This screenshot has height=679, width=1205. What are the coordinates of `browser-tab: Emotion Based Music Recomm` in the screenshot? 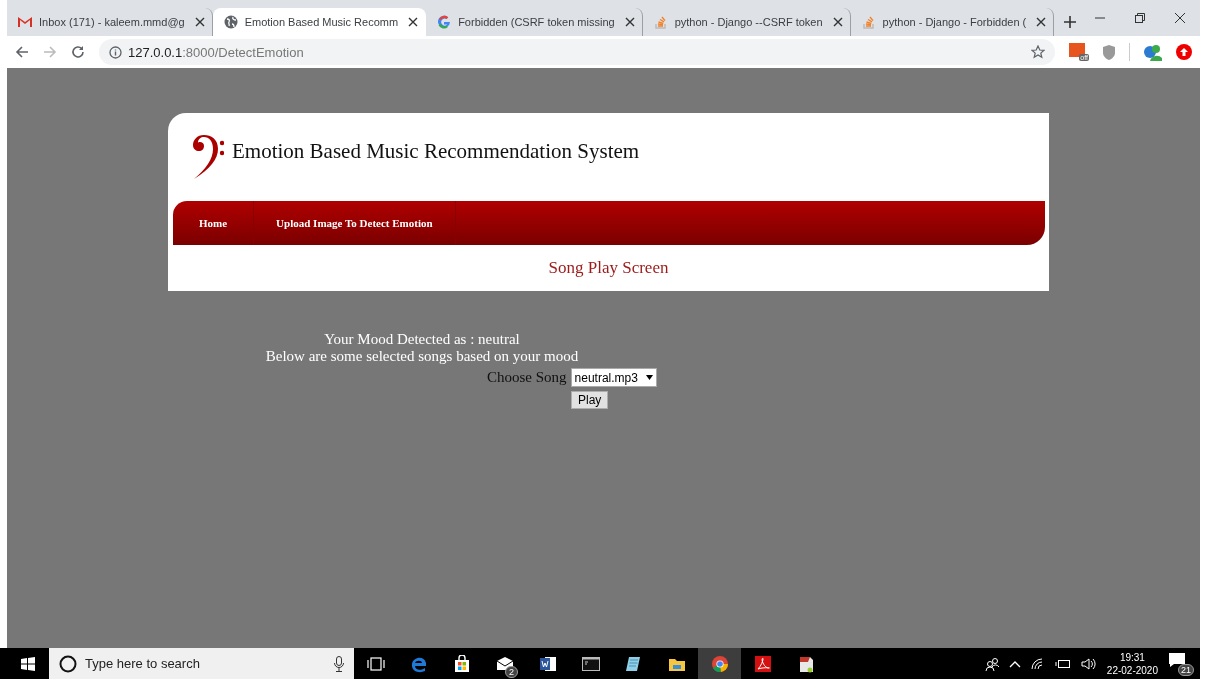 It's located at (319, 22).